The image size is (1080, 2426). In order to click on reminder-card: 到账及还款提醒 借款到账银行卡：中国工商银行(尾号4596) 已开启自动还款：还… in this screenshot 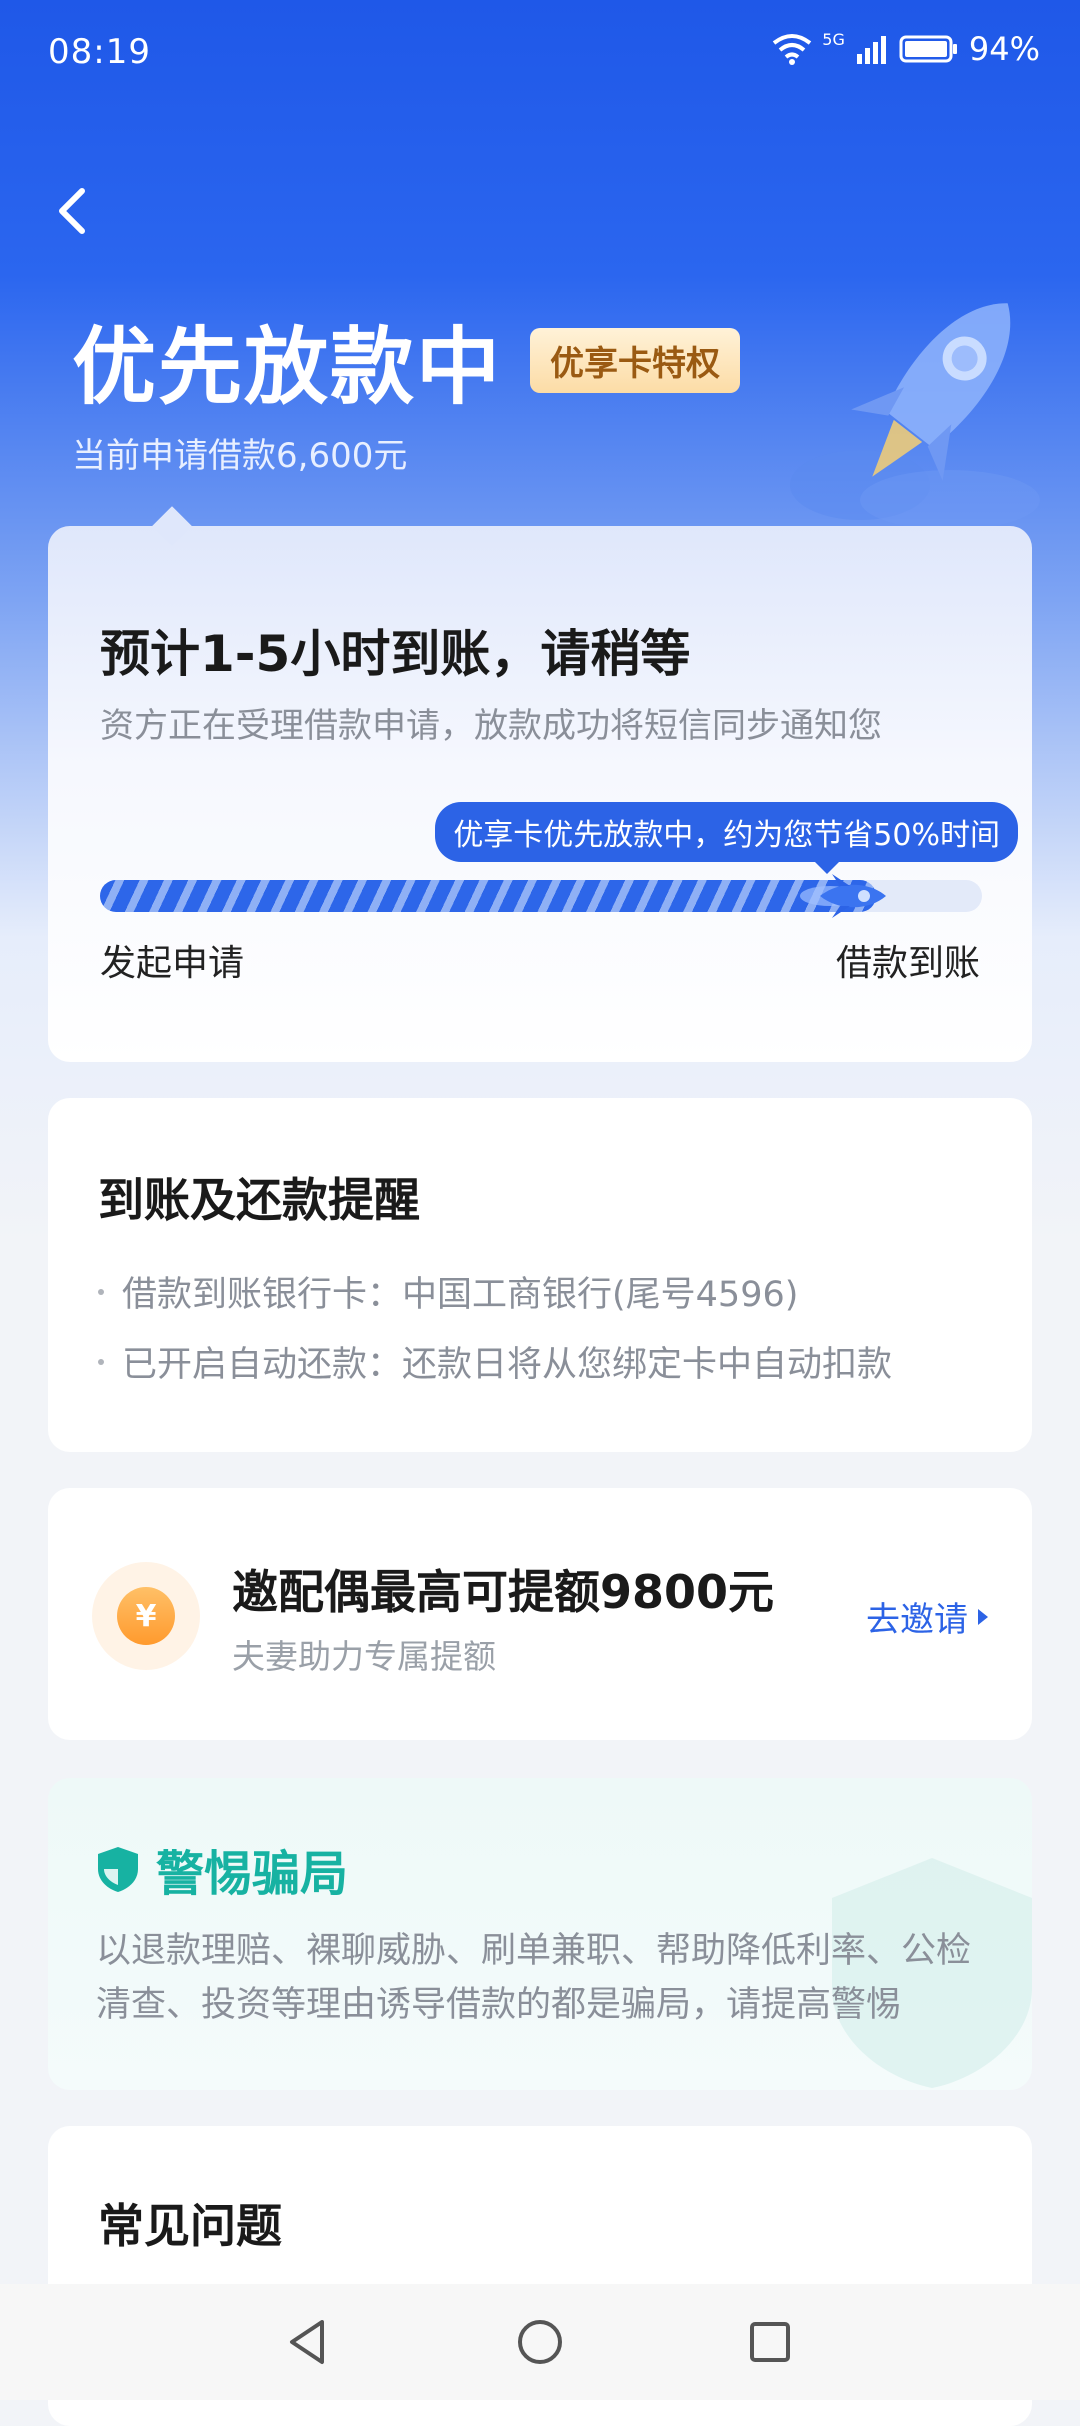, I will do `click(540, 1275)`.